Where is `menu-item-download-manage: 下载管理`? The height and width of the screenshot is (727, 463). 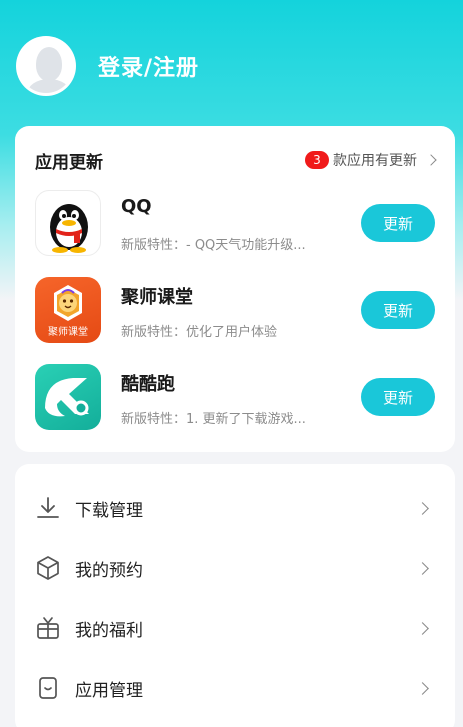 menu-item-download-manage: 下载管理 is located at coordinates (235, 508).